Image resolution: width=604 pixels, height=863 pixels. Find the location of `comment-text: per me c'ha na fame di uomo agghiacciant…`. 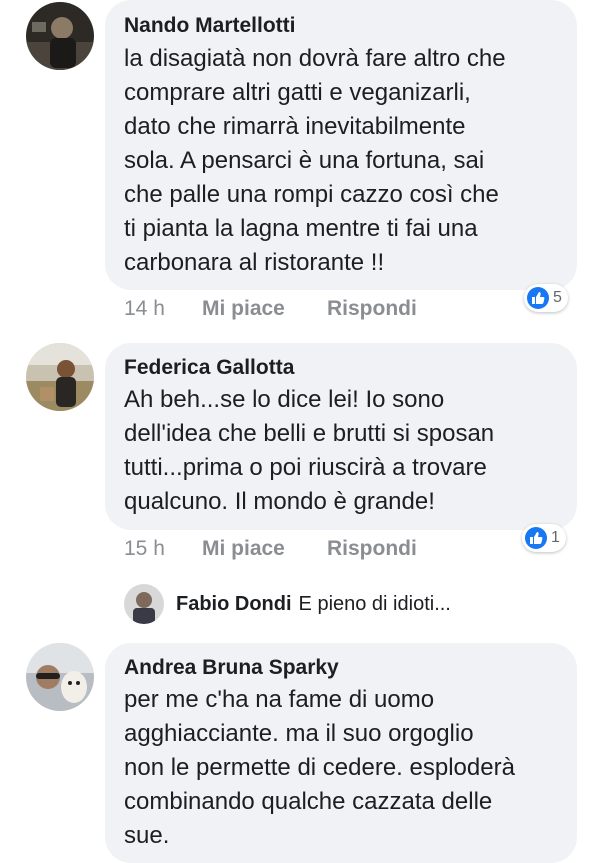

comment-text: per me c'ha na fame di uomo agghiacciant… is located at coordinates (319, 767).